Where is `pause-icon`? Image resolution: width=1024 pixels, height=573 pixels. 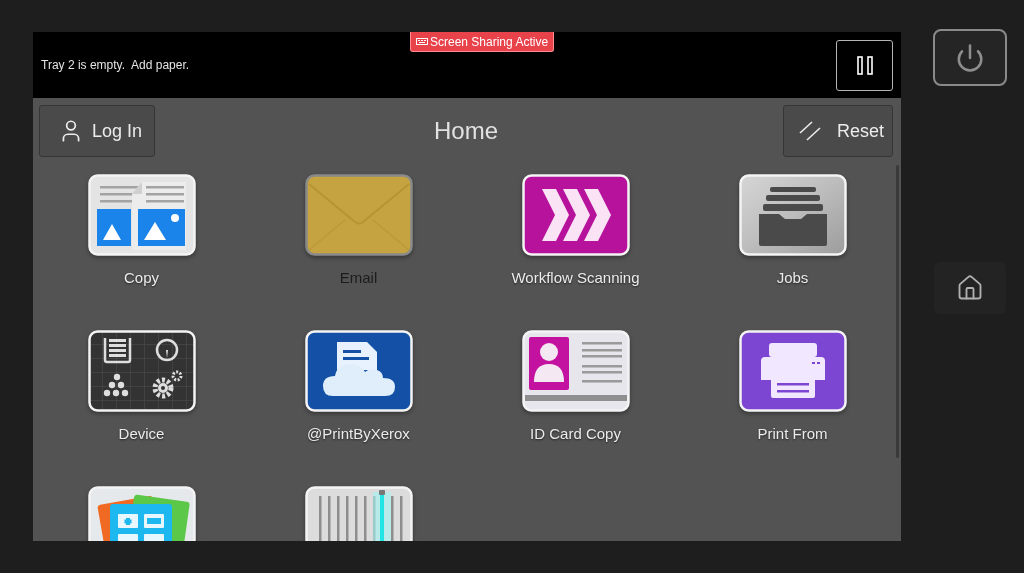 pause-icon is located at coordinates (864, 65).